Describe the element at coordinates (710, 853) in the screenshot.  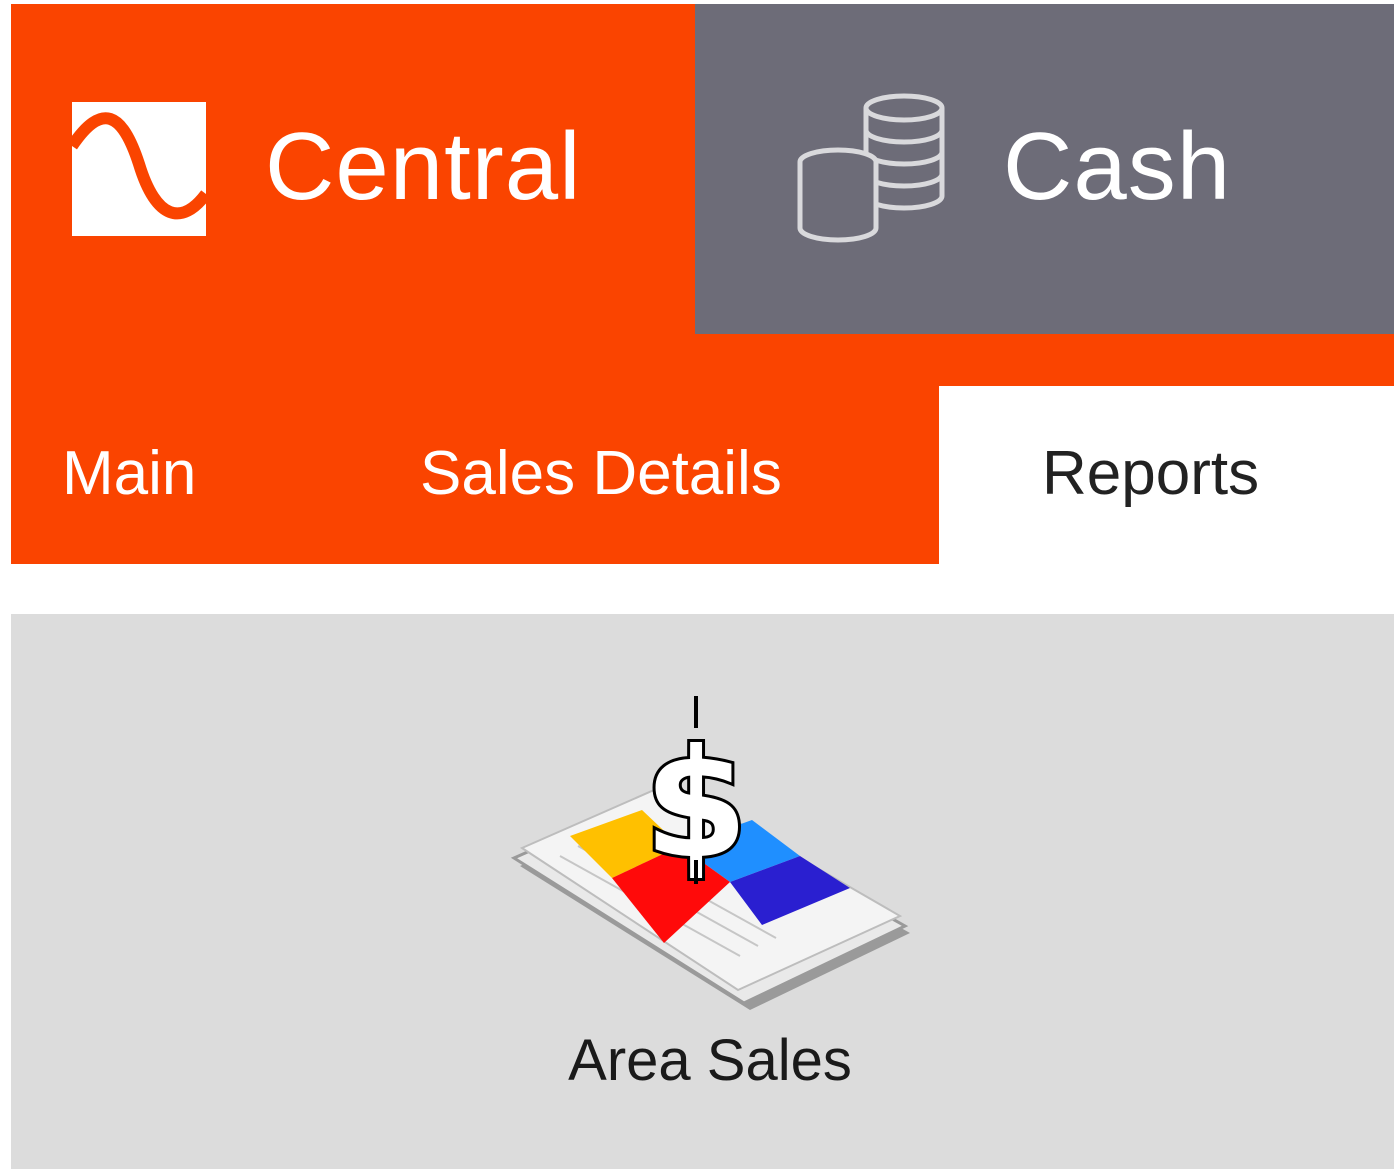
I see `area-sales-icon: $` at that location.